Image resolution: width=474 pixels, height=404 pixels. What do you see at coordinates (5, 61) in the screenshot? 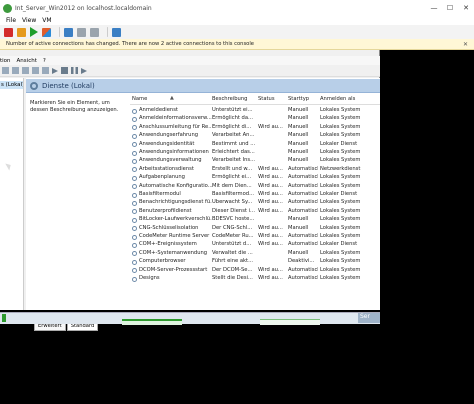
I see `menu-action: tion` at bounding box center [5, 61].